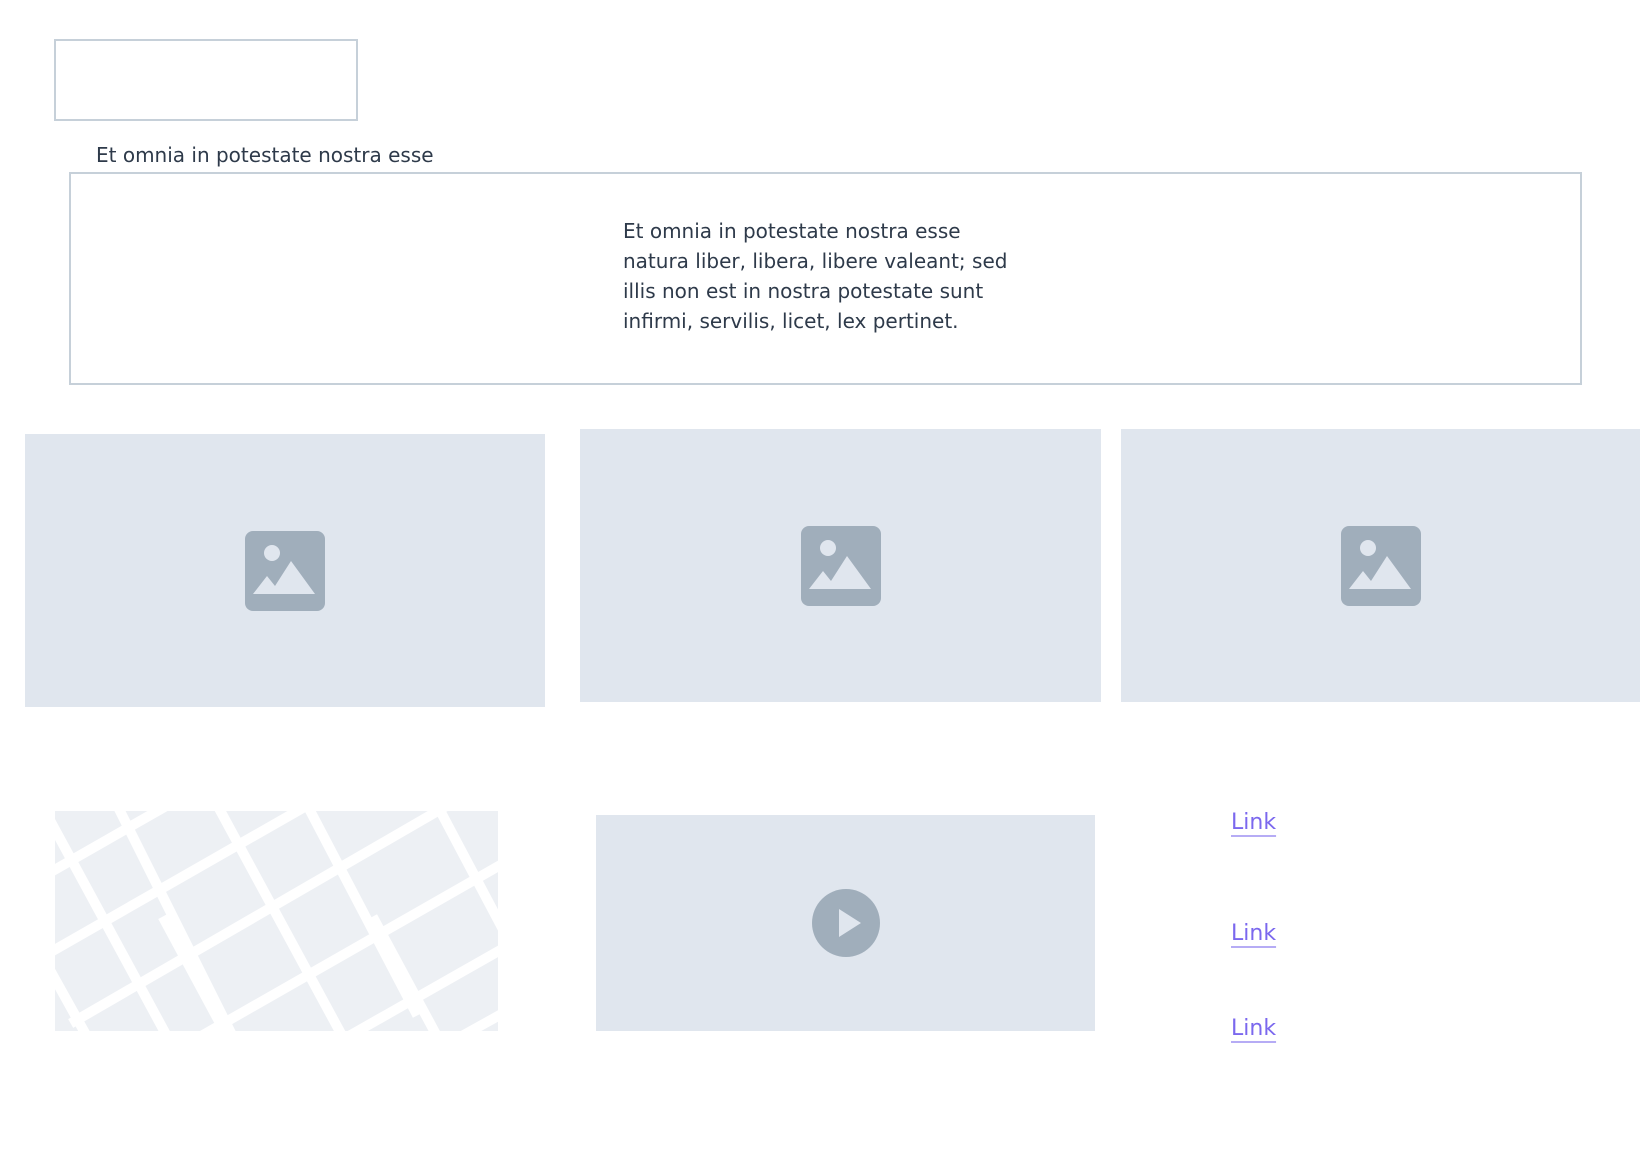 The width and height of the screenshot is (1640, 1155). Describe the element at coordinates (1253, 934) in the screenshot. I see `link-2: Link` at that location.